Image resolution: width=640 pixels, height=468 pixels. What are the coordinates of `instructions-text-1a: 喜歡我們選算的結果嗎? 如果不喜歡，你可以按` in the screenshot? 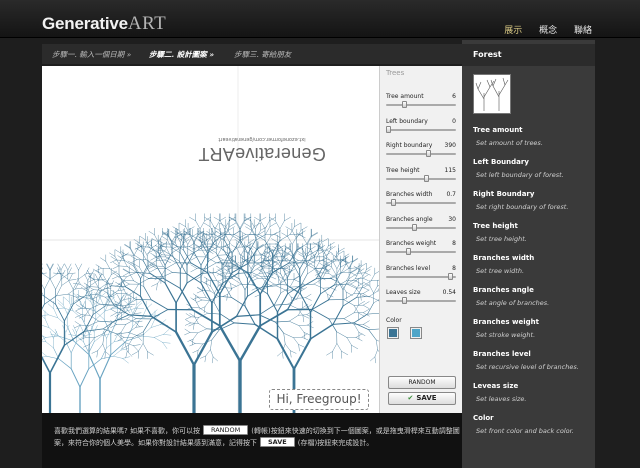 It's located at (127, 431).